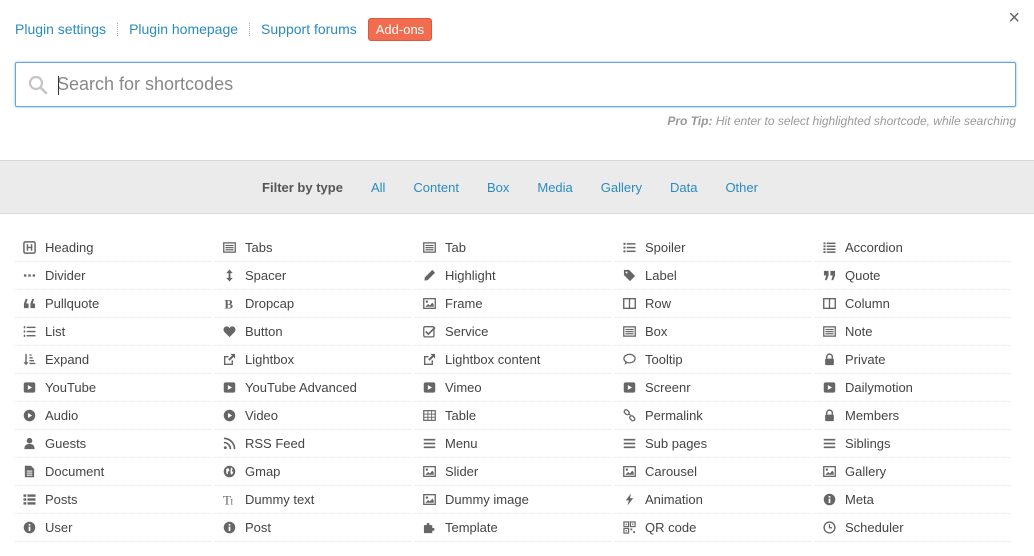 The image size is (1034, 556). Describe the element at coordinates (228, 303) in the screenshot. I see `svg-text: B` at that location.